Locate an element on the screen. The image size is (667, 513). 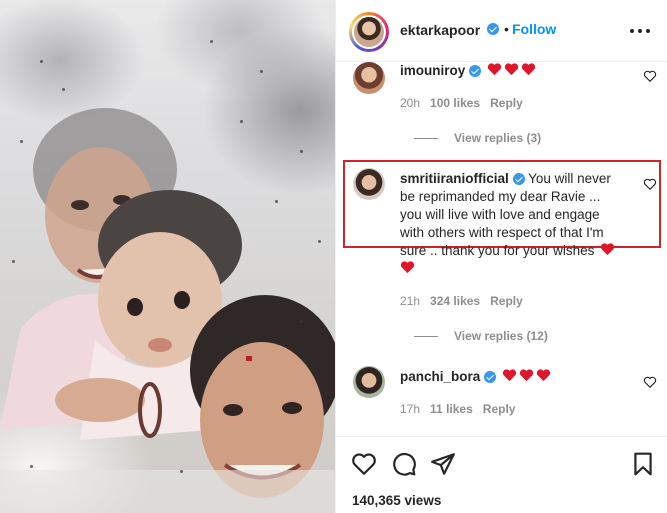
speech-bubble-icon is located at coordinates (404, 464).